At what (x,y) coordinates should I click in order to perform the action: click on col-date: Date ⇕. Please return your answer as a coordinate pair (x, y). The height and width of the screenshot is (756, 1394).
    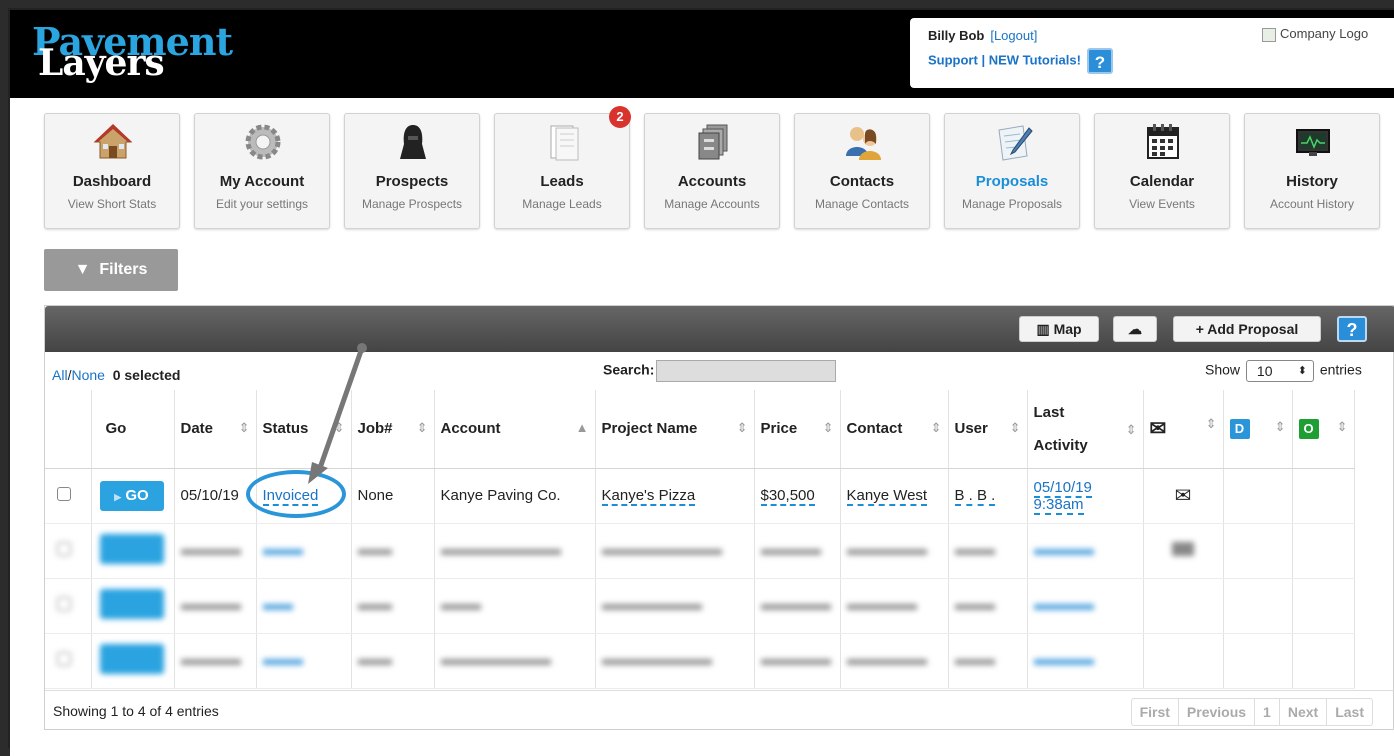
    Looking at the image, I should click on (215, 429).